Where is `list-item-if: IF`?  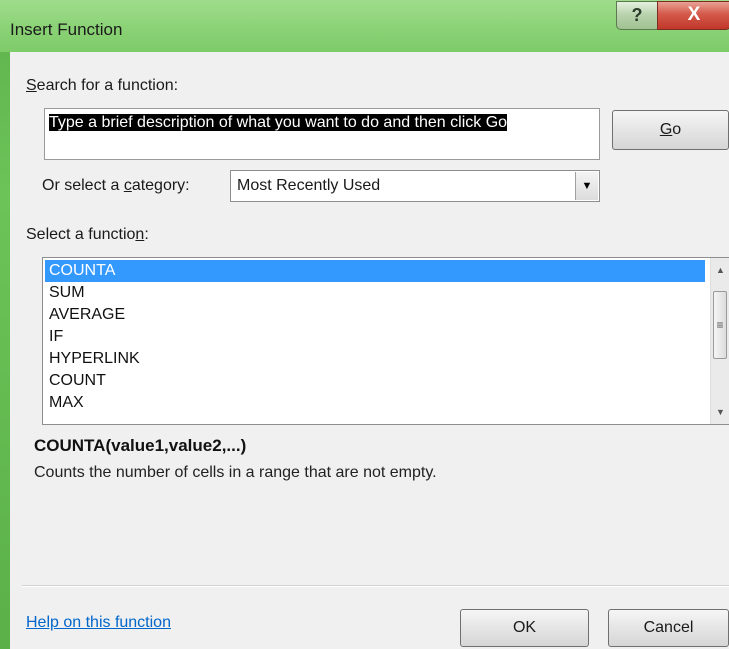 list-item-if: IF is located at coordinates (375, 337).